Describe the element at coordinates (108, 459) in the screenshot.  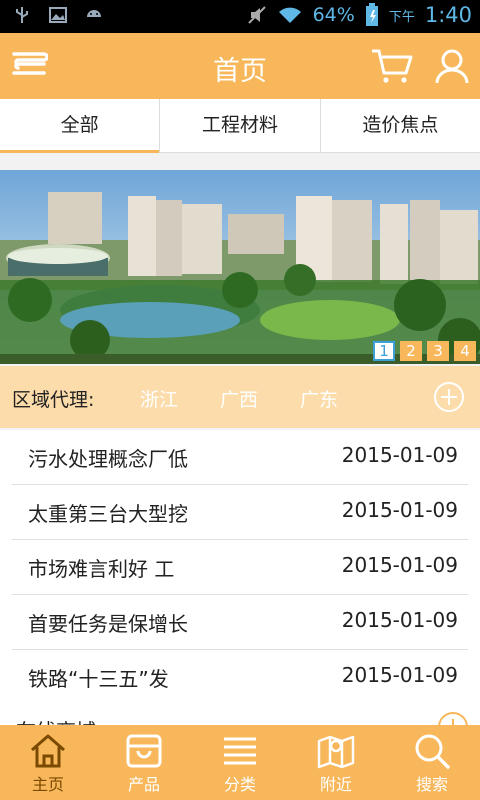
I see `news-title: 污水处理概念厂低` at that location.